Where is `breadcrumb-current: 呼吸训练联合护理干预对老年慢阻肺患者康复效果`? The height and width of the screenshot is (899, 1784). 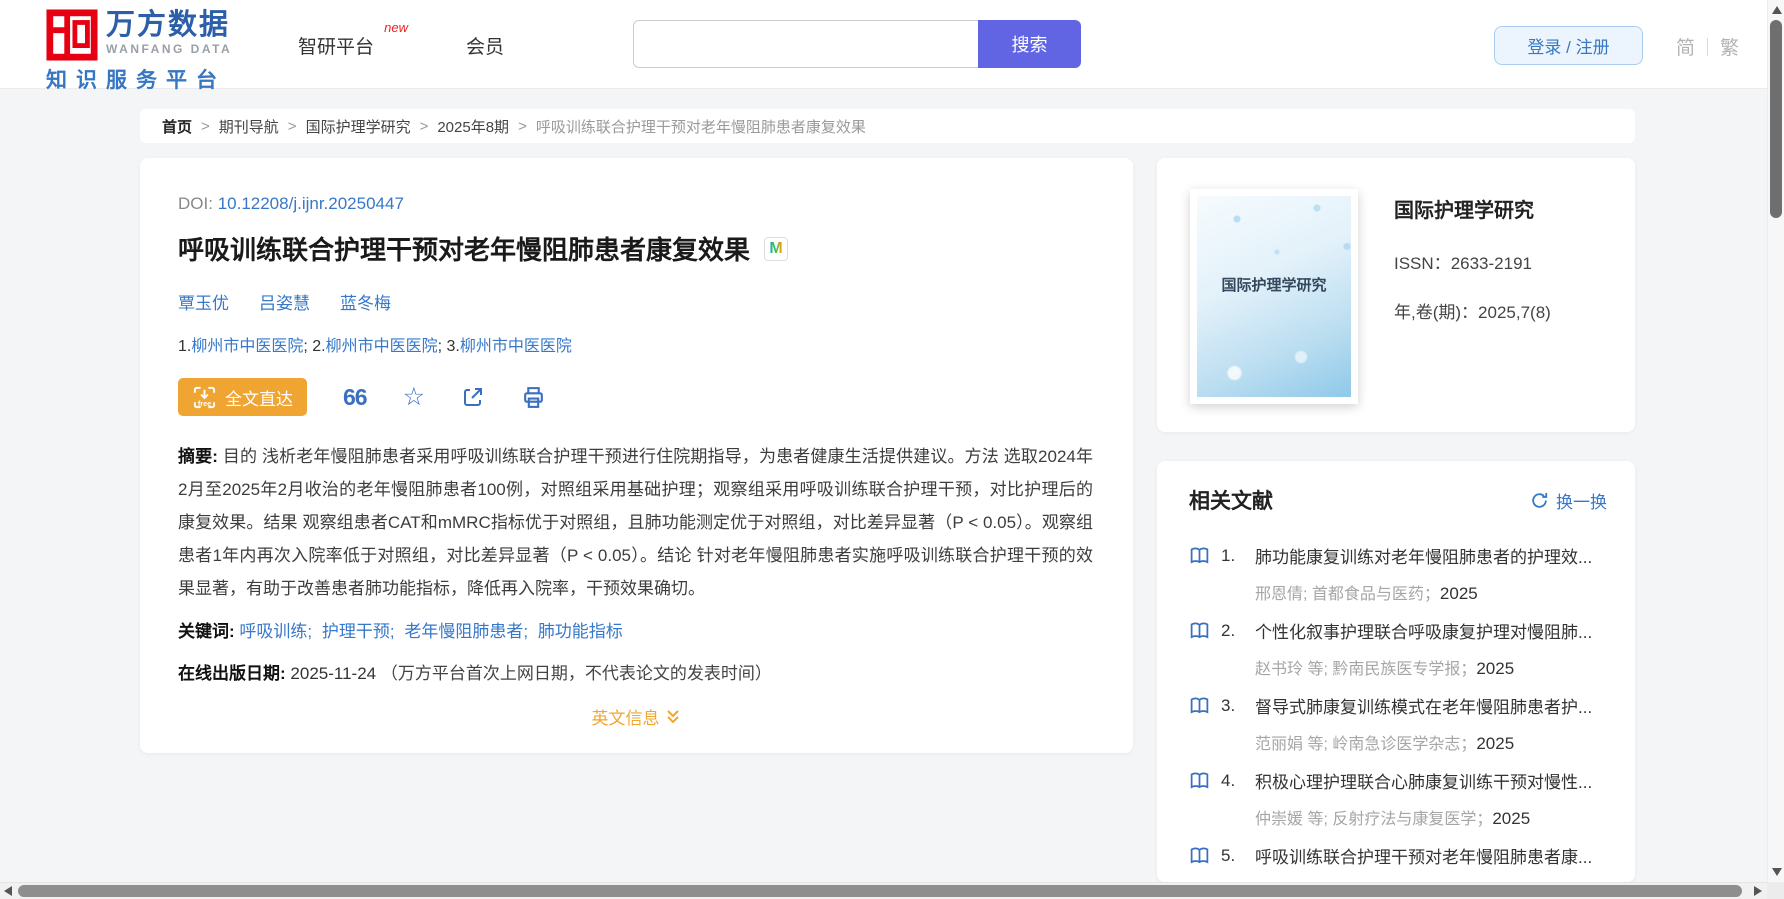 breadcrumb-current: 呼吸训练联合护理干预对老年慢阻肺患者康复效果 is located at coordinates (700, 127).